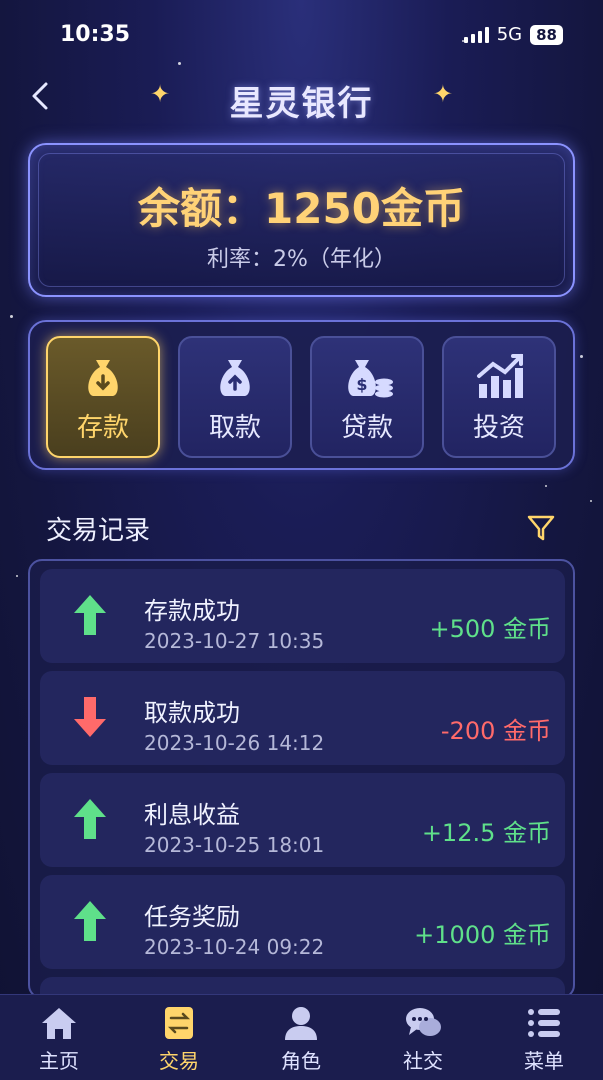  What do you see at coordinates (234, 743) in the screenshot?
I see `transaction-date: 2023-10-26 14:12` at bounding box center [234, 743].